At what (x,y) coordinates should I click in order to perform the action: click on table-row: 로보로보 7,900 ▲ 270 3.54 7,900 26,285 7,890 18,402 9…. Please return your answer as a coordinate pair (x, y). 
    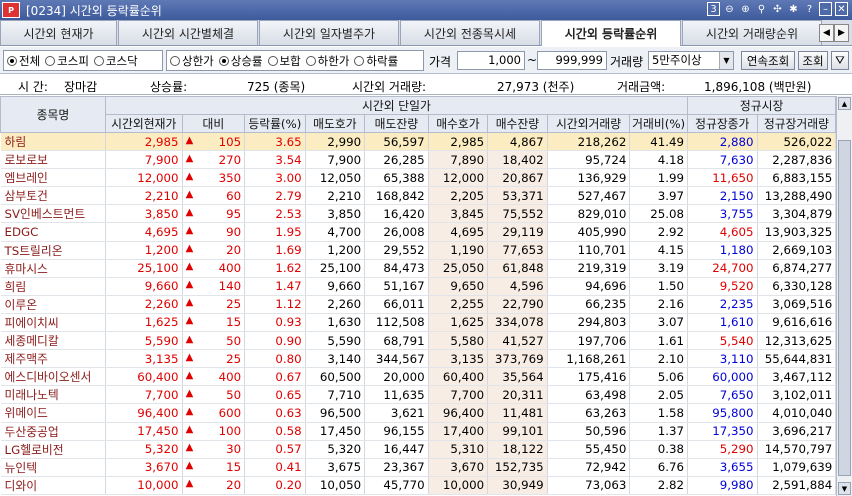
    Looking at the image, I should click on (426, 160).